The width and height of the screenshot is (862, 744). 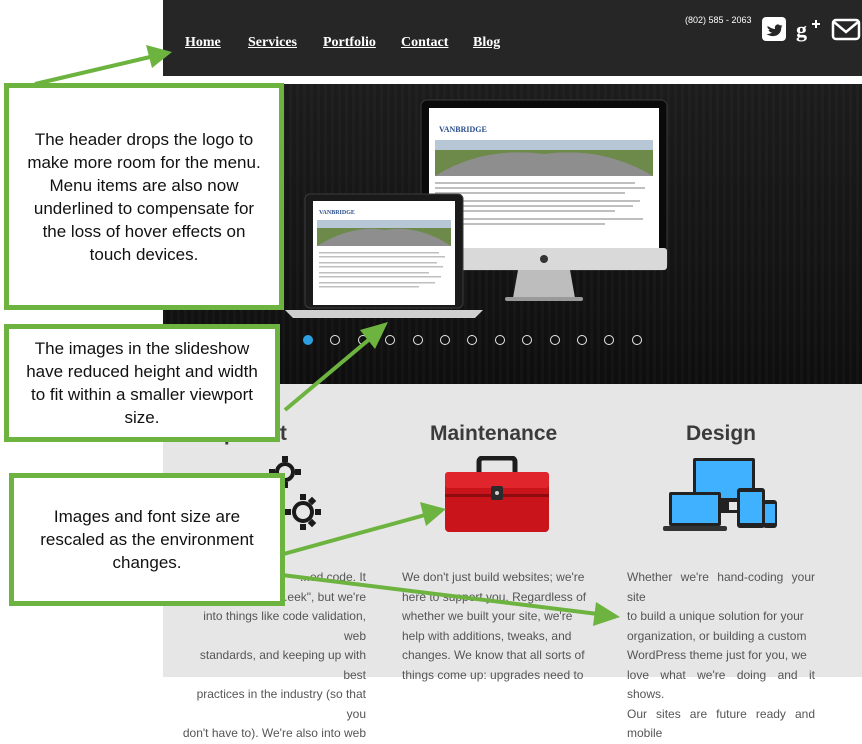 I want to click on google-plus-icon: g, so click(x=810, y=29).